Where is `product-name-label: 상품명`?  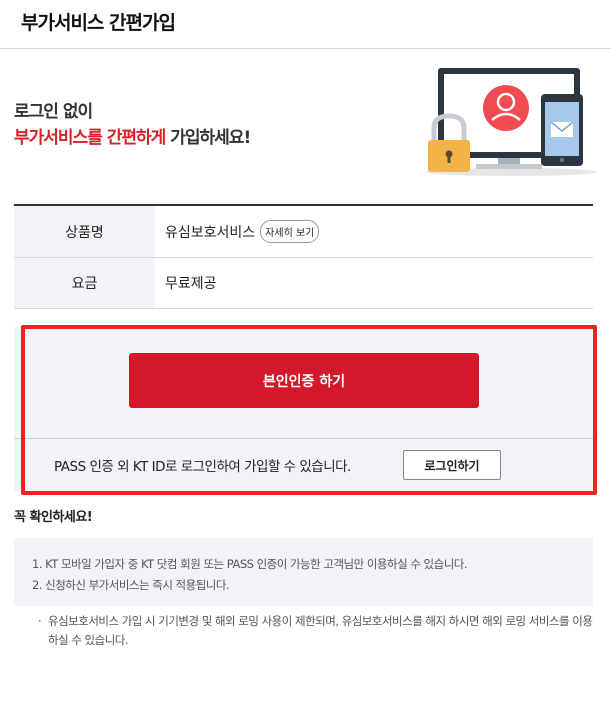
product-name-label: 상품명 is located at coordinates (84, 231).